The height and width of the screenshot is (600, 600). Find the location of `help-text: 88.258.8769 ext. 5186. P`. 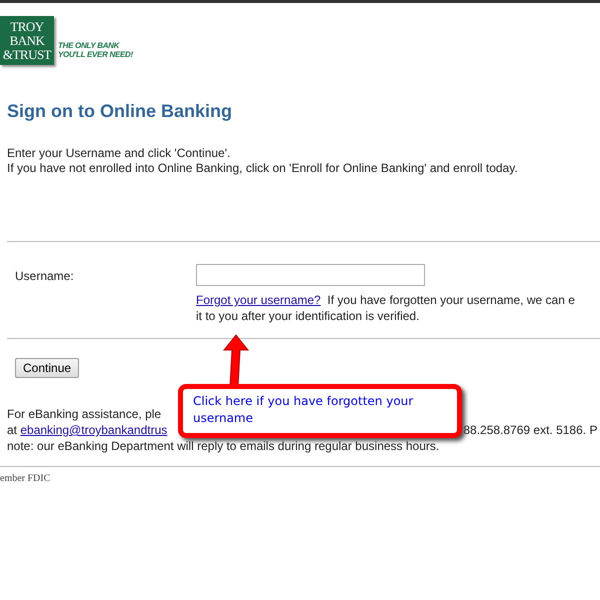

help-text: 88.258.8769 ext. 5186. P is located at coordinates (530, 430).